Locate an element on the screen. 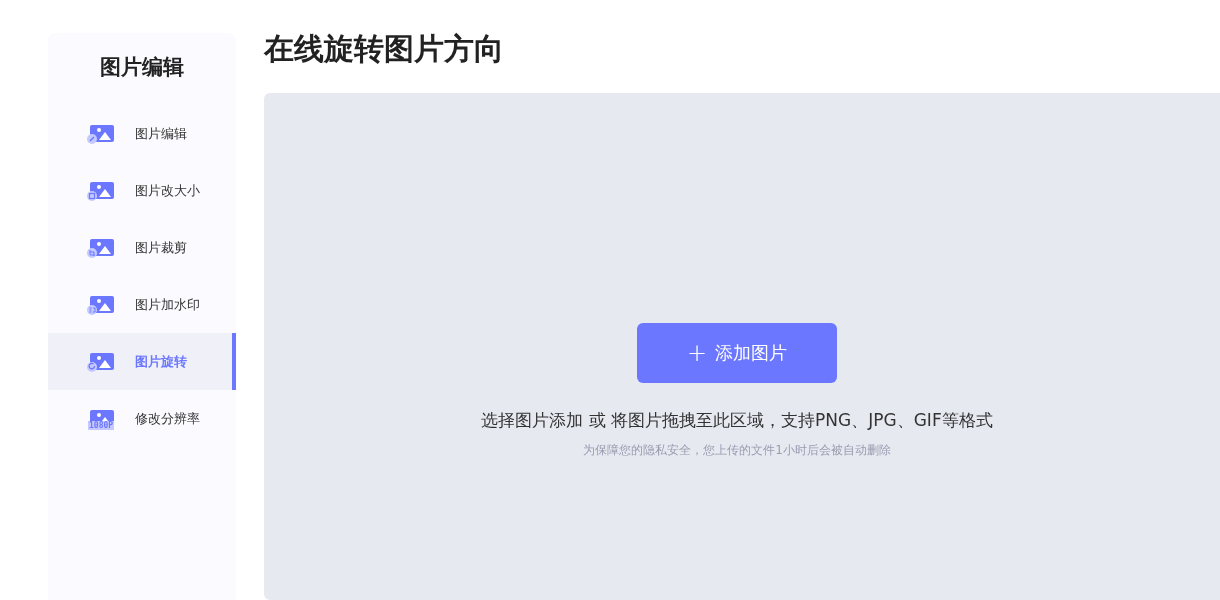 The height and width of the screenshot is (600, 1220). image-edit-icon is located at coordinates (101, 133).